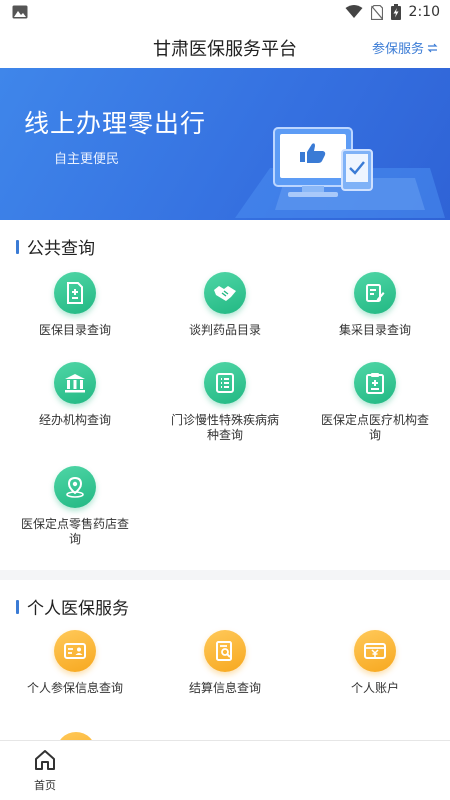  I want to click on computer-thumbs-up-illustration-icon, so click(340, 172).